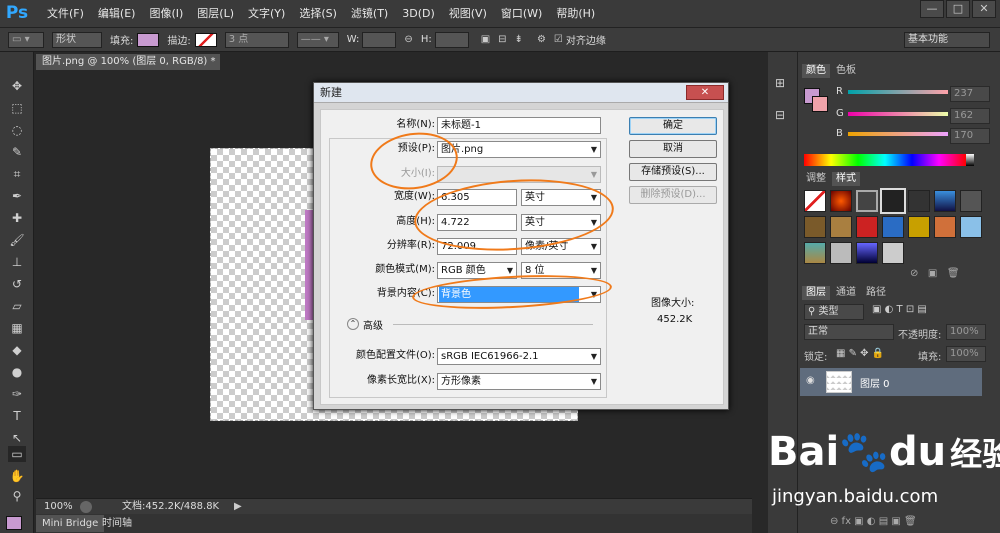 This screenshot has height=533, width=1000. Describe the element at coordinates (215, 14) in the screenshot. I see `menu-layer: 图层(L)` at that location.